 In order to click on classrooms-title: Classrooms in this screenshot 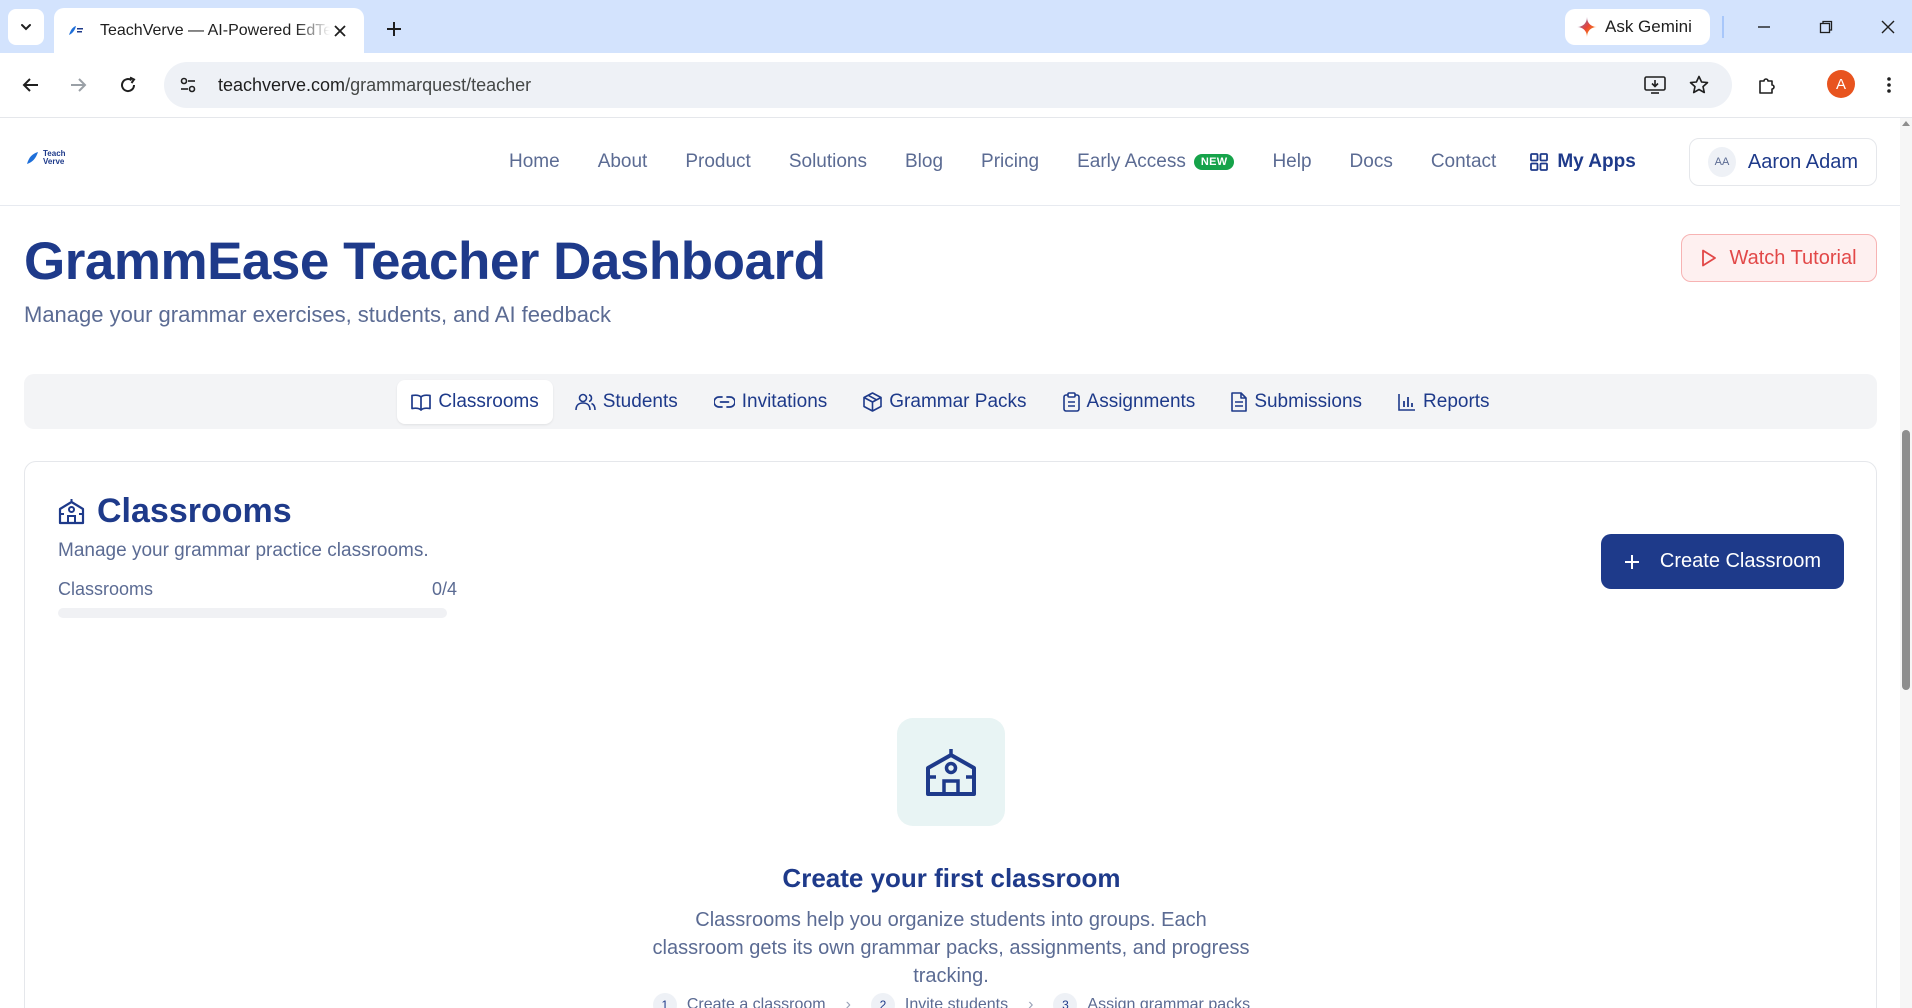, I will do `click(194, 511)`.